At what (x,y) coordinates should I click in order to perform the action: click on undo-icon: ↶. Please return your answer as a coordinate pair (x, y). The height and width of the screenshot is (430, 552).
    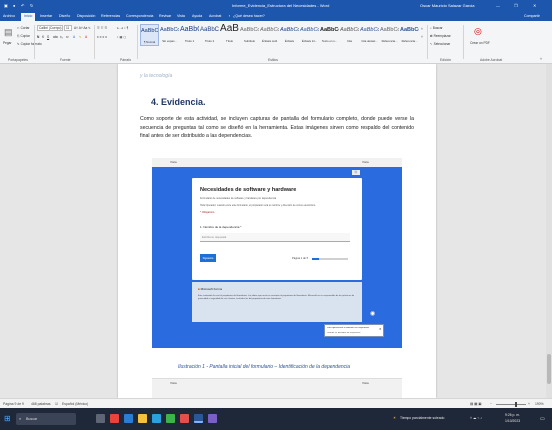
    Looking at the image, I should click on (22, 5).